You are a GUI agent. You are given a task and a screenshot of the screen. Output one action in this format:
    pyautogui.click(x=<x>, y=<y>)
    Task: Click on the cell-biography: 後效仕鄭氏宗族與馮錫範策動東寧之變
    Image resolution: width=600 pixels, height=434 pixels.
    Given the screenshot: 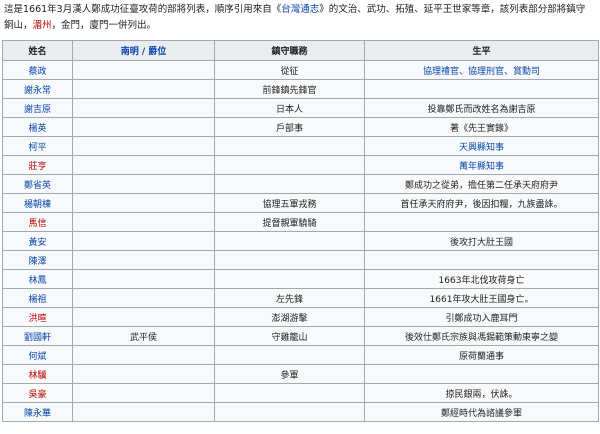 What is the action you would take?
    pyautogui.click(x=481, y=336)
    